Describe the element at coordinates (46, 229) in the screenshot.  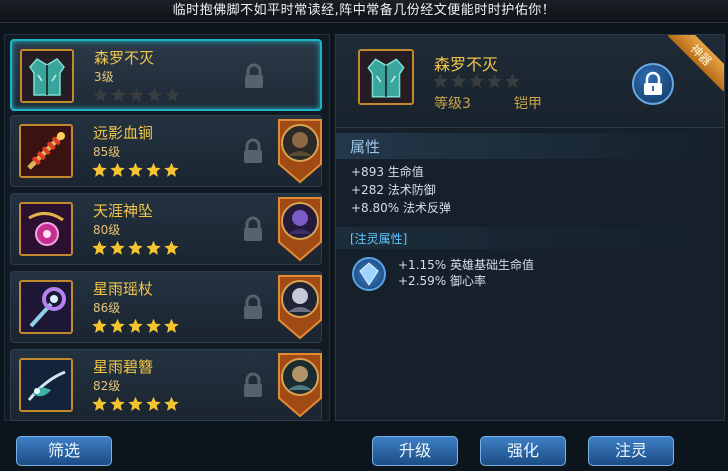
I see `pendant-icon` at that location.